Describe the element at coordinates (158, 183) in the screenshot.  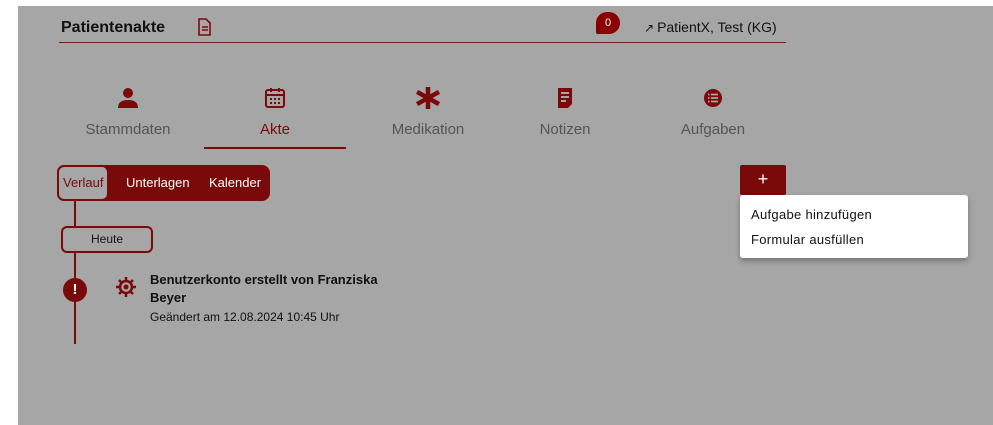
I see `segment-unterlagen: Unterlagen` at that location.